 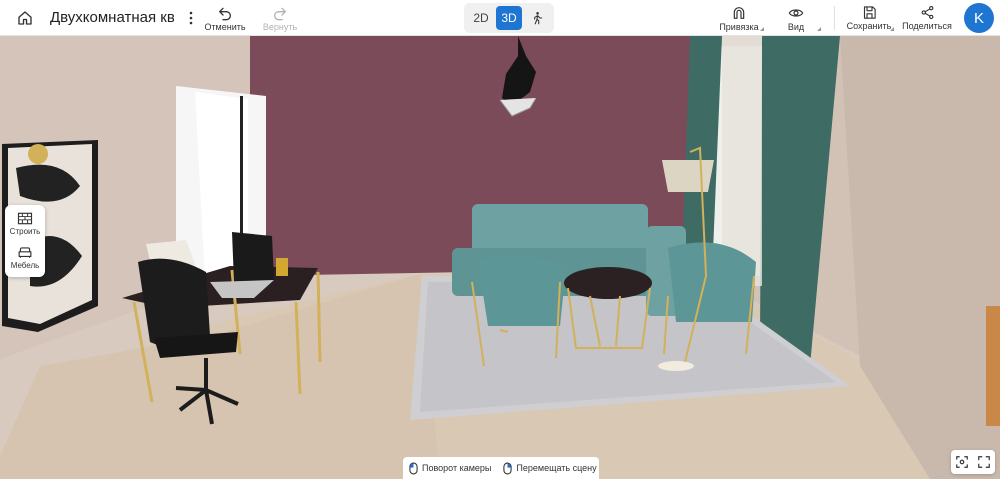 What do you see at coordinates (796, 26) in the screenshot?
I see `view-label: Вид` at bounding box center [796, 26].